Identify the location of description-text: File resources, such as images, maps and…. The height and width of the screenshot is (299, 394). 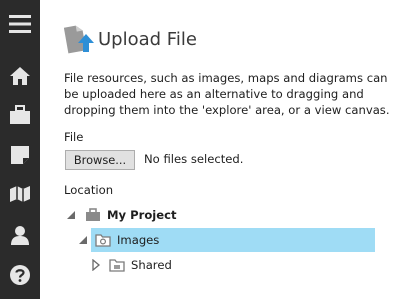
(227, 94).